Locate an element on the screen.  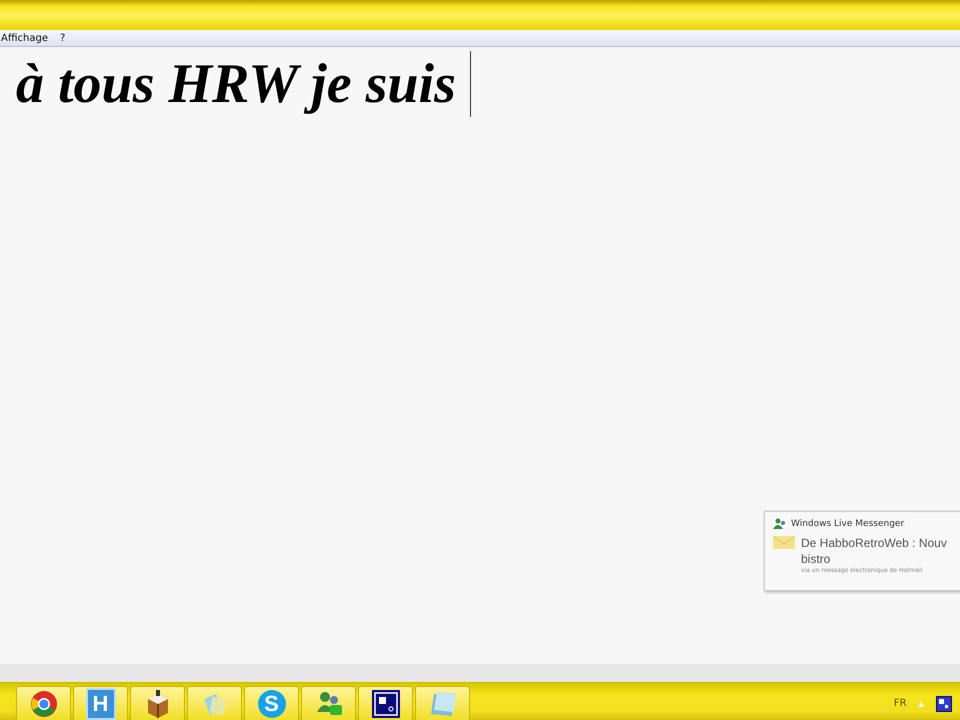
envelope-icon is located at coordinates (784, 542).